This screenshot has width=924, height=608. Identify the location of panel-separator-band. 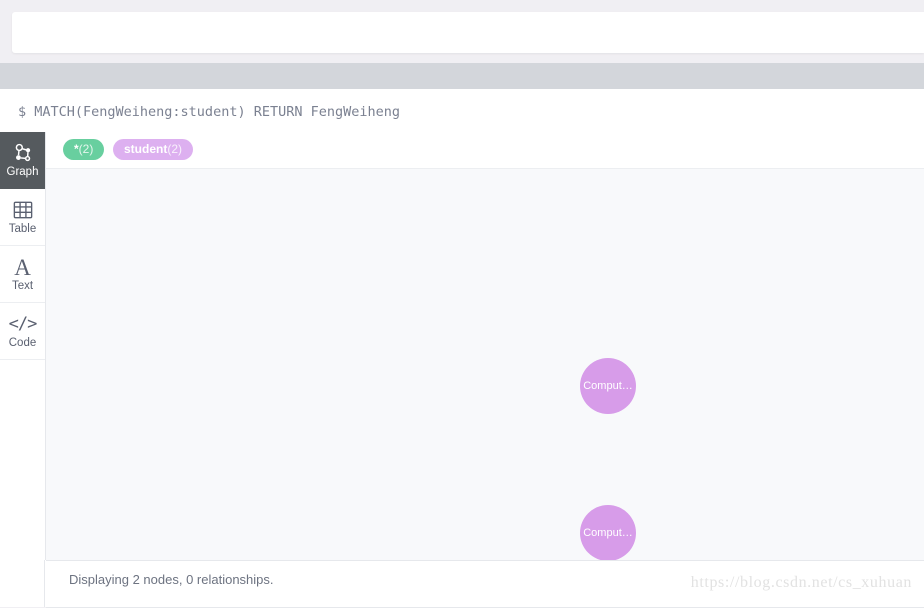
(462, 76).